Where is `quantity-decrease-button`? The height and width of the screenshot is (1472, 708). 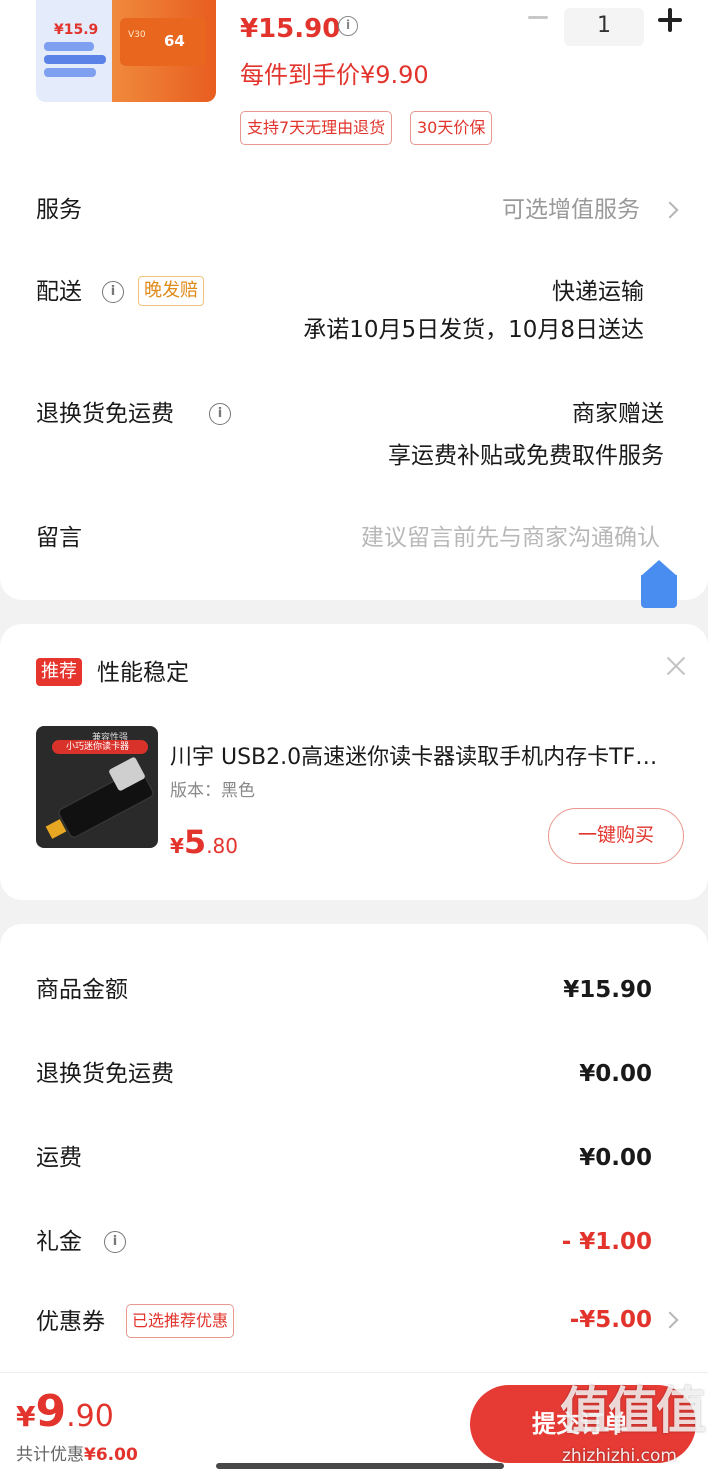
quantity-decrease-button is located at coordinates (538, 17).